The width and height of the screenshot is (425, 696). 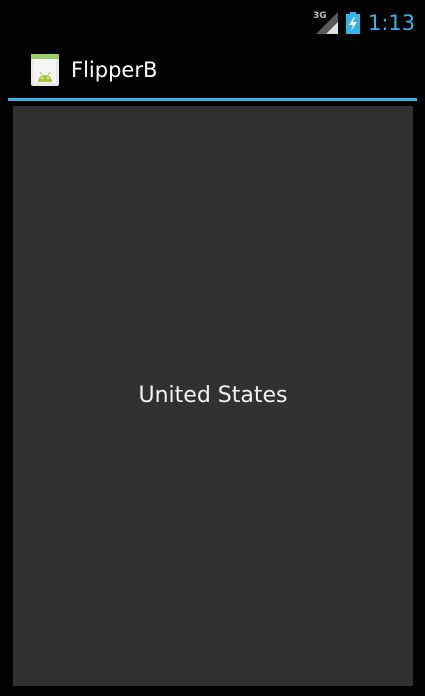 I want to click on status-bar: 3G 1:13, so click(x=212, y=24).